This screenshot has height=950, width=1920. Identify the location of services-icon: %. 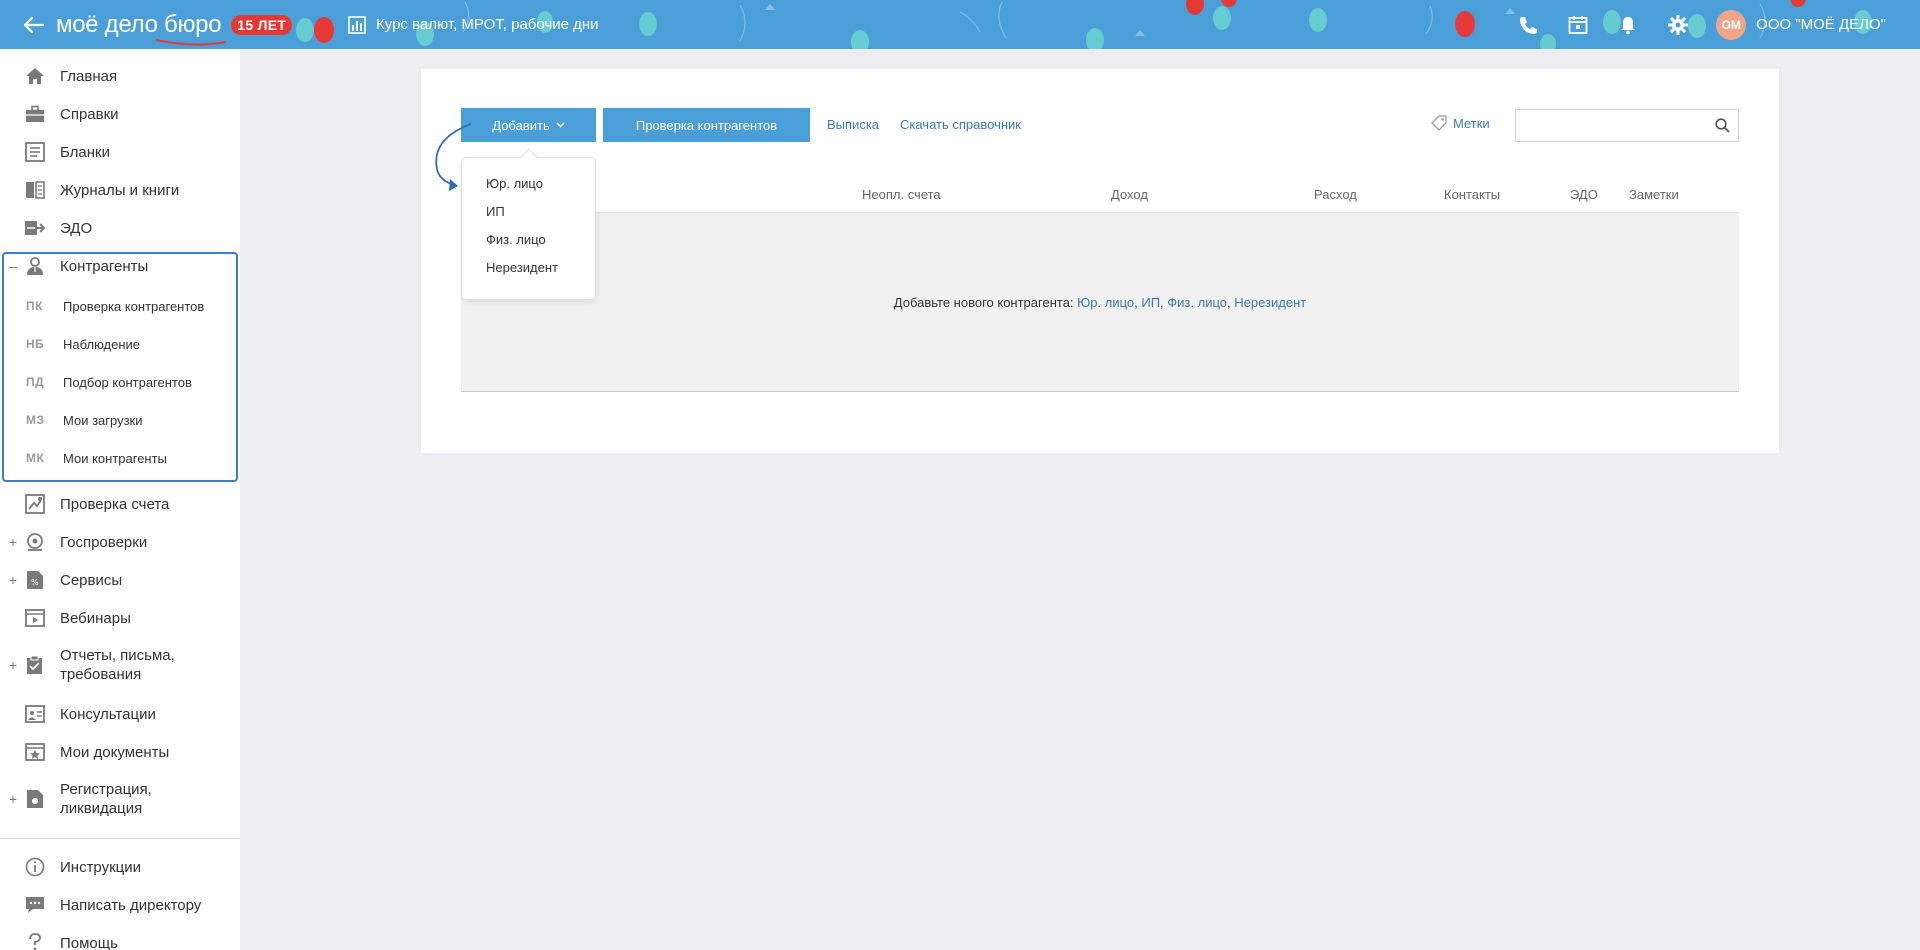
(35, 580).